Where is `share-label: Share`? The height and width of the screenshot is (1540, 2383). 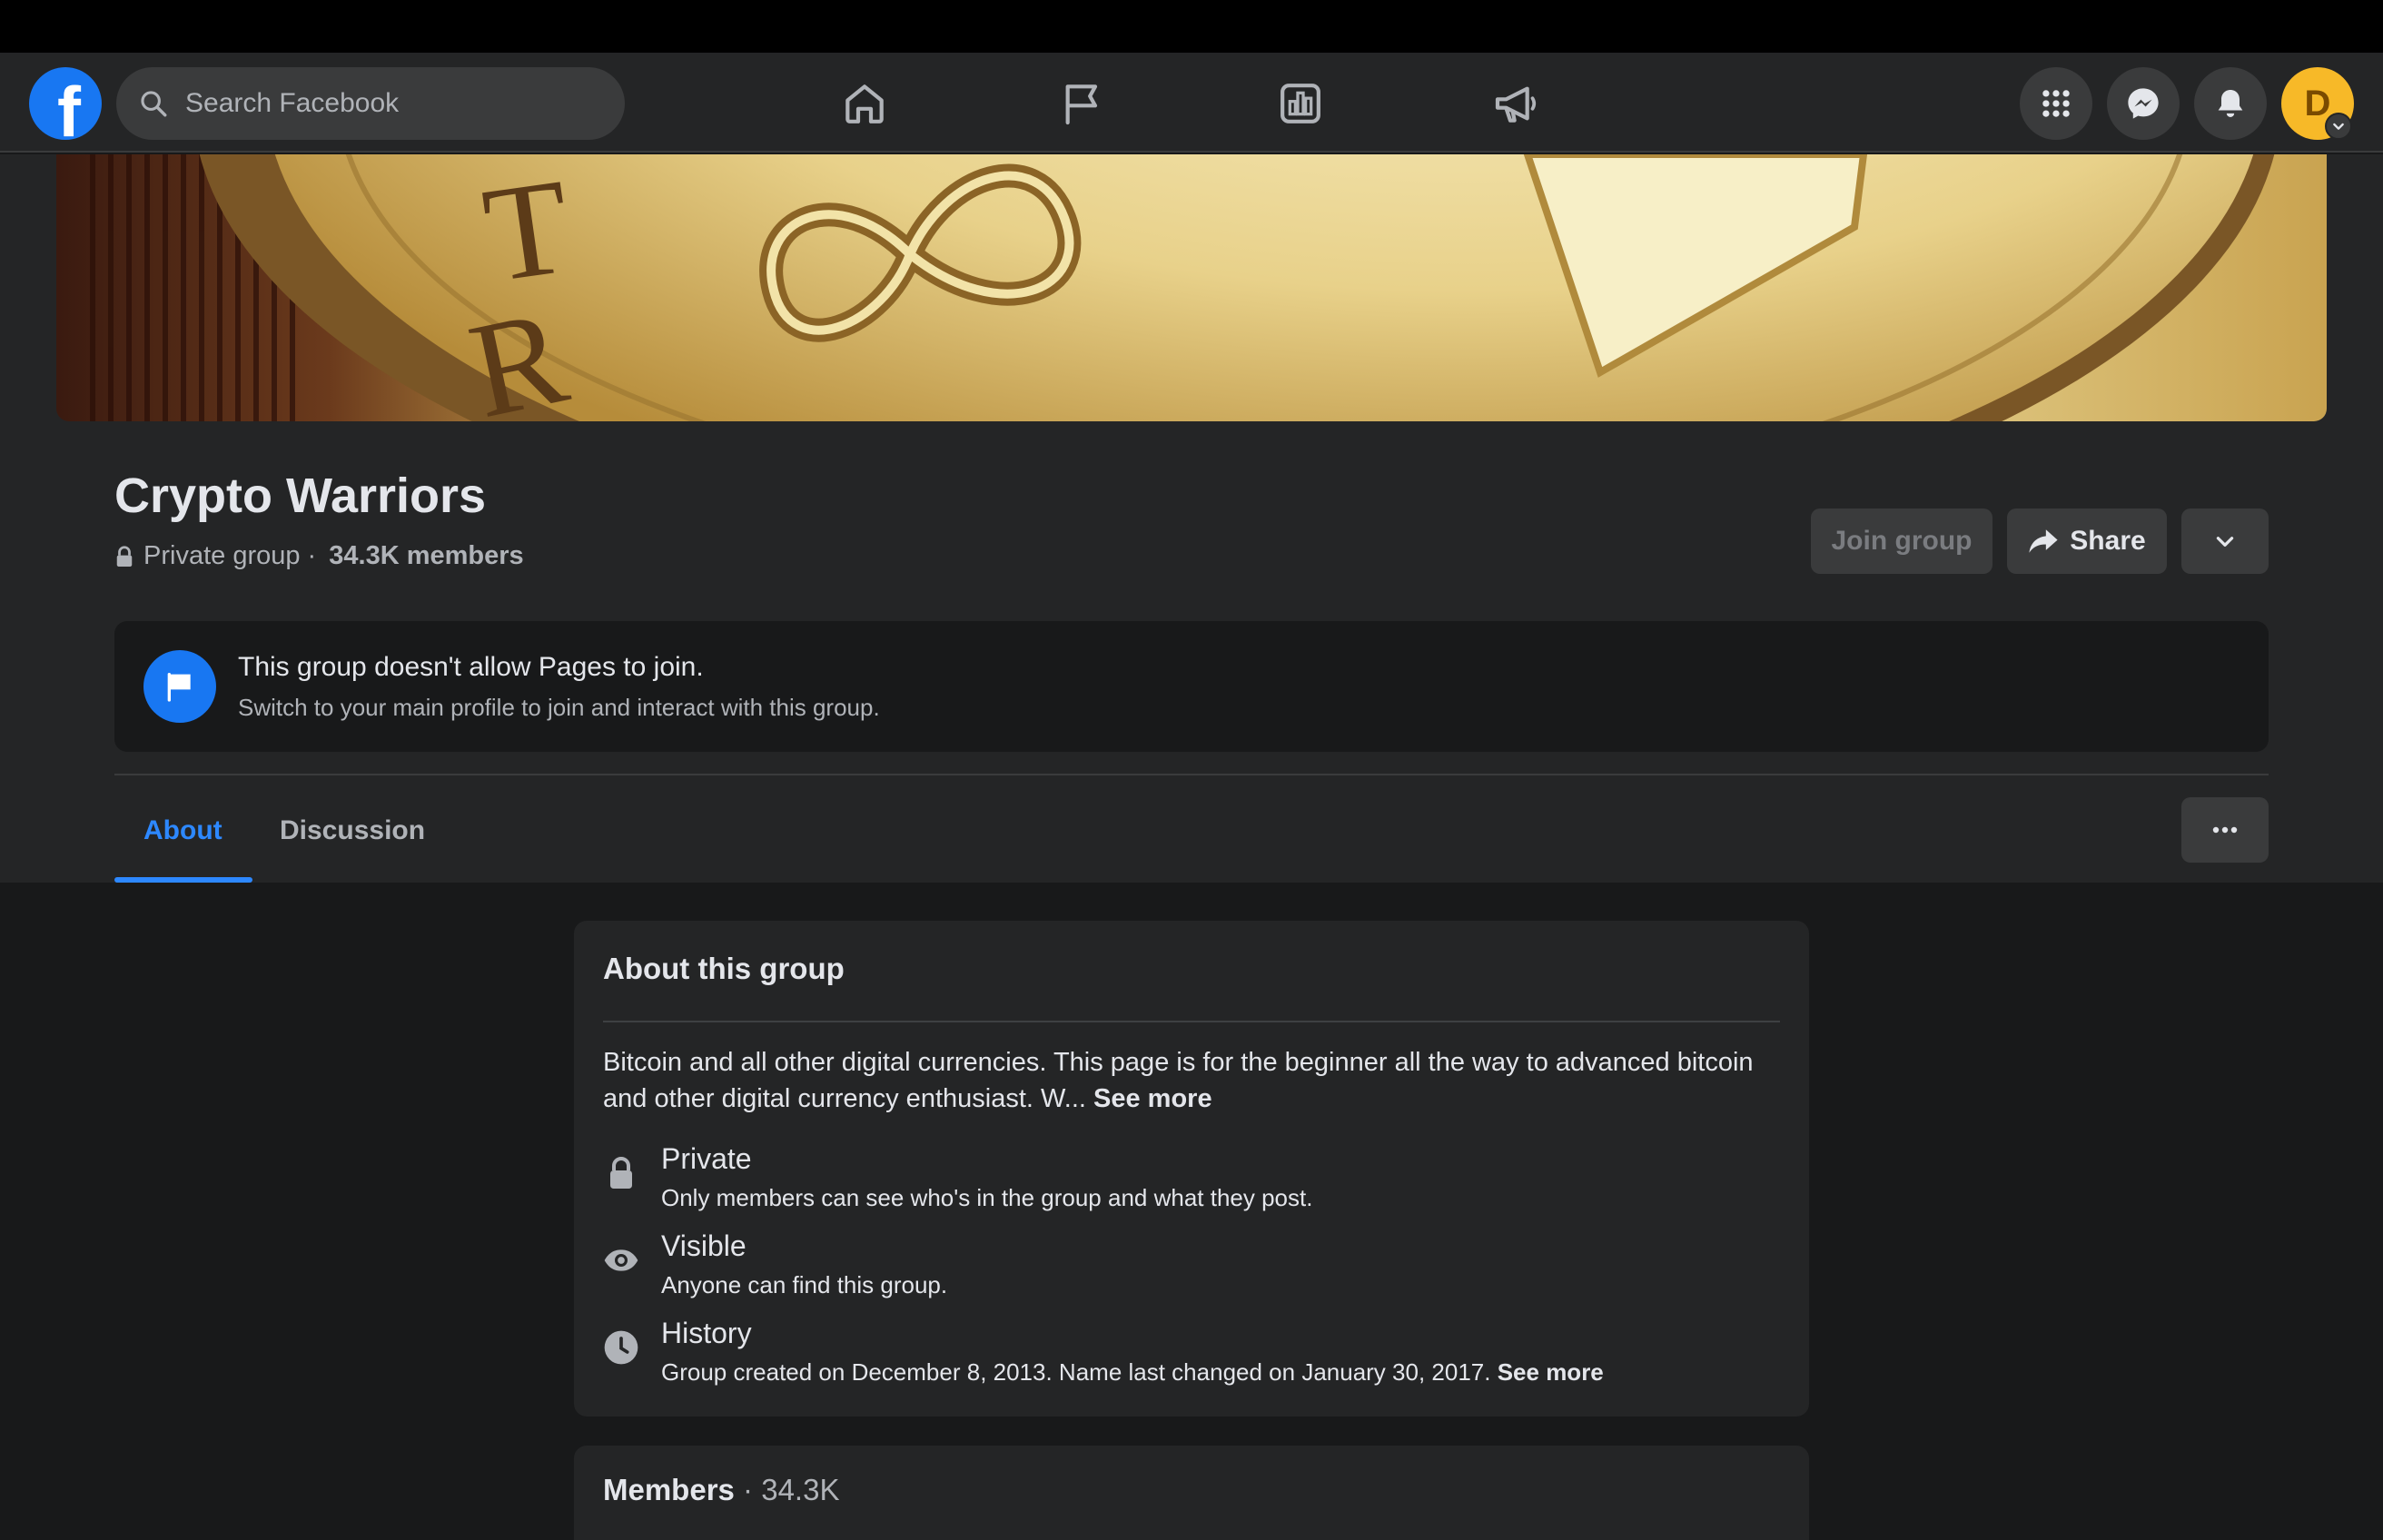 share-label: Share is located at coordinates (2108, 541).